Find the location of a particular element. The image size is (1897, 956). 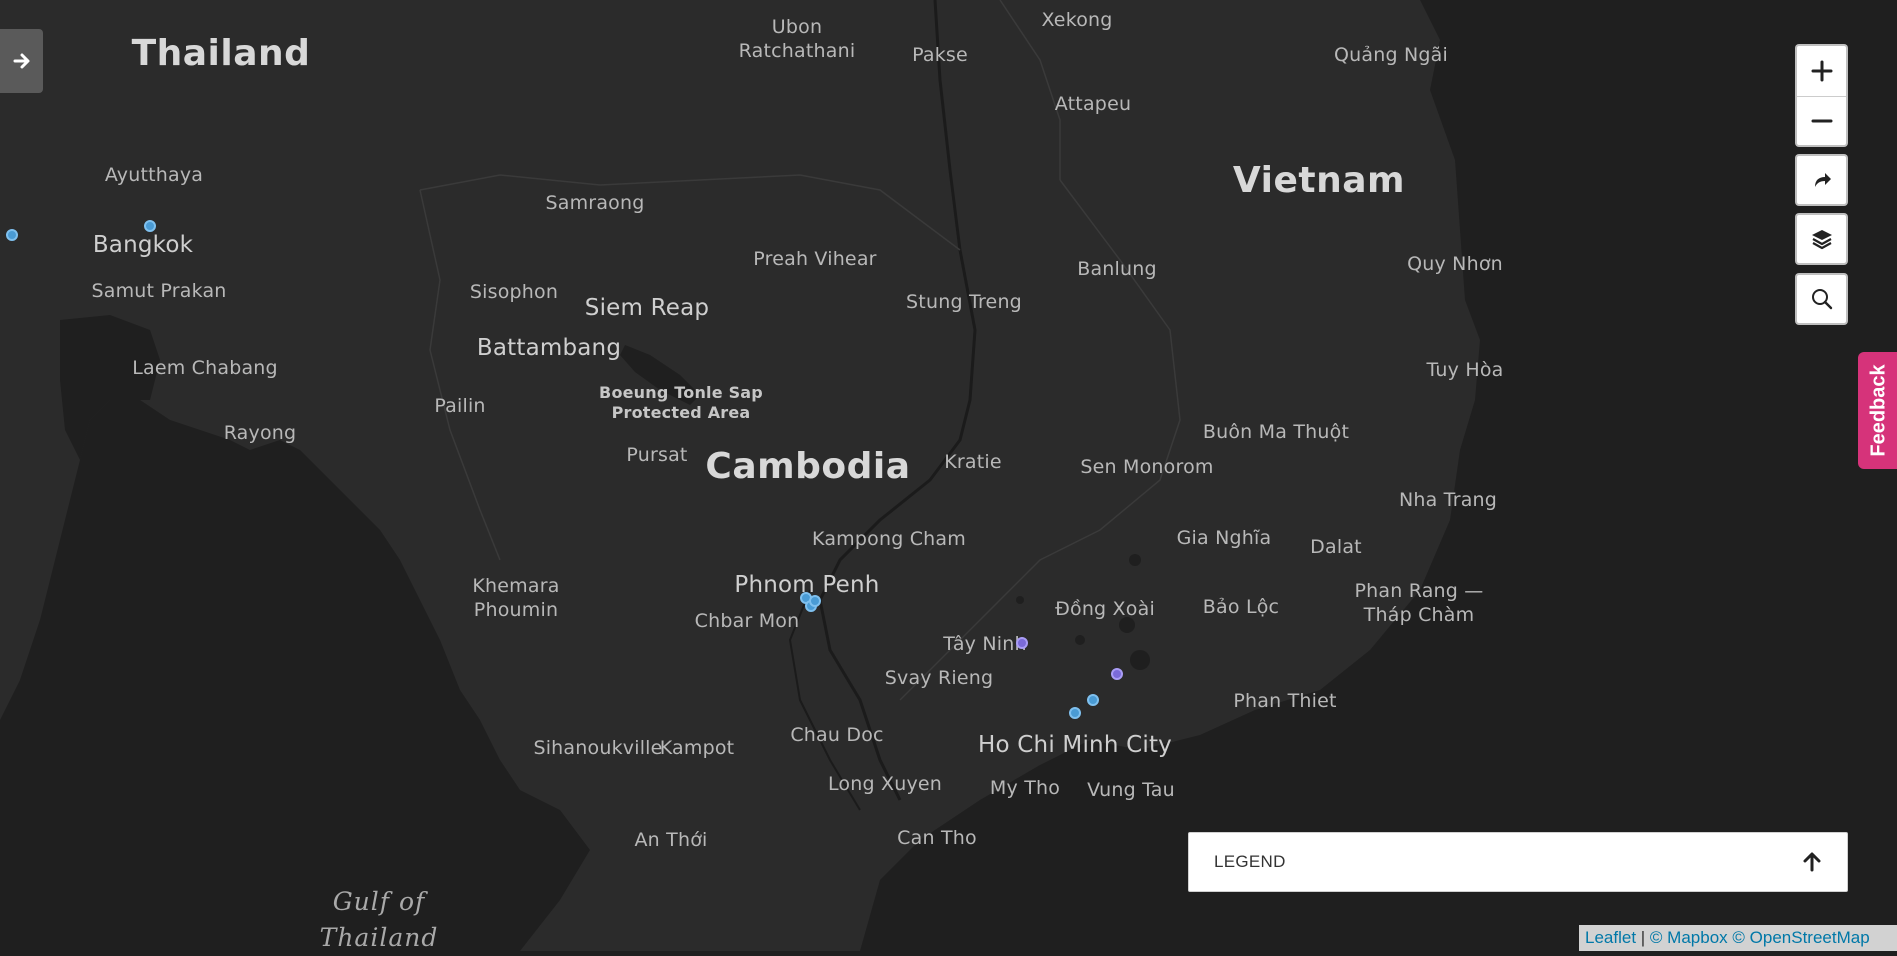

leaflet-link: Leaflet is located at coordinates (1610, 937).